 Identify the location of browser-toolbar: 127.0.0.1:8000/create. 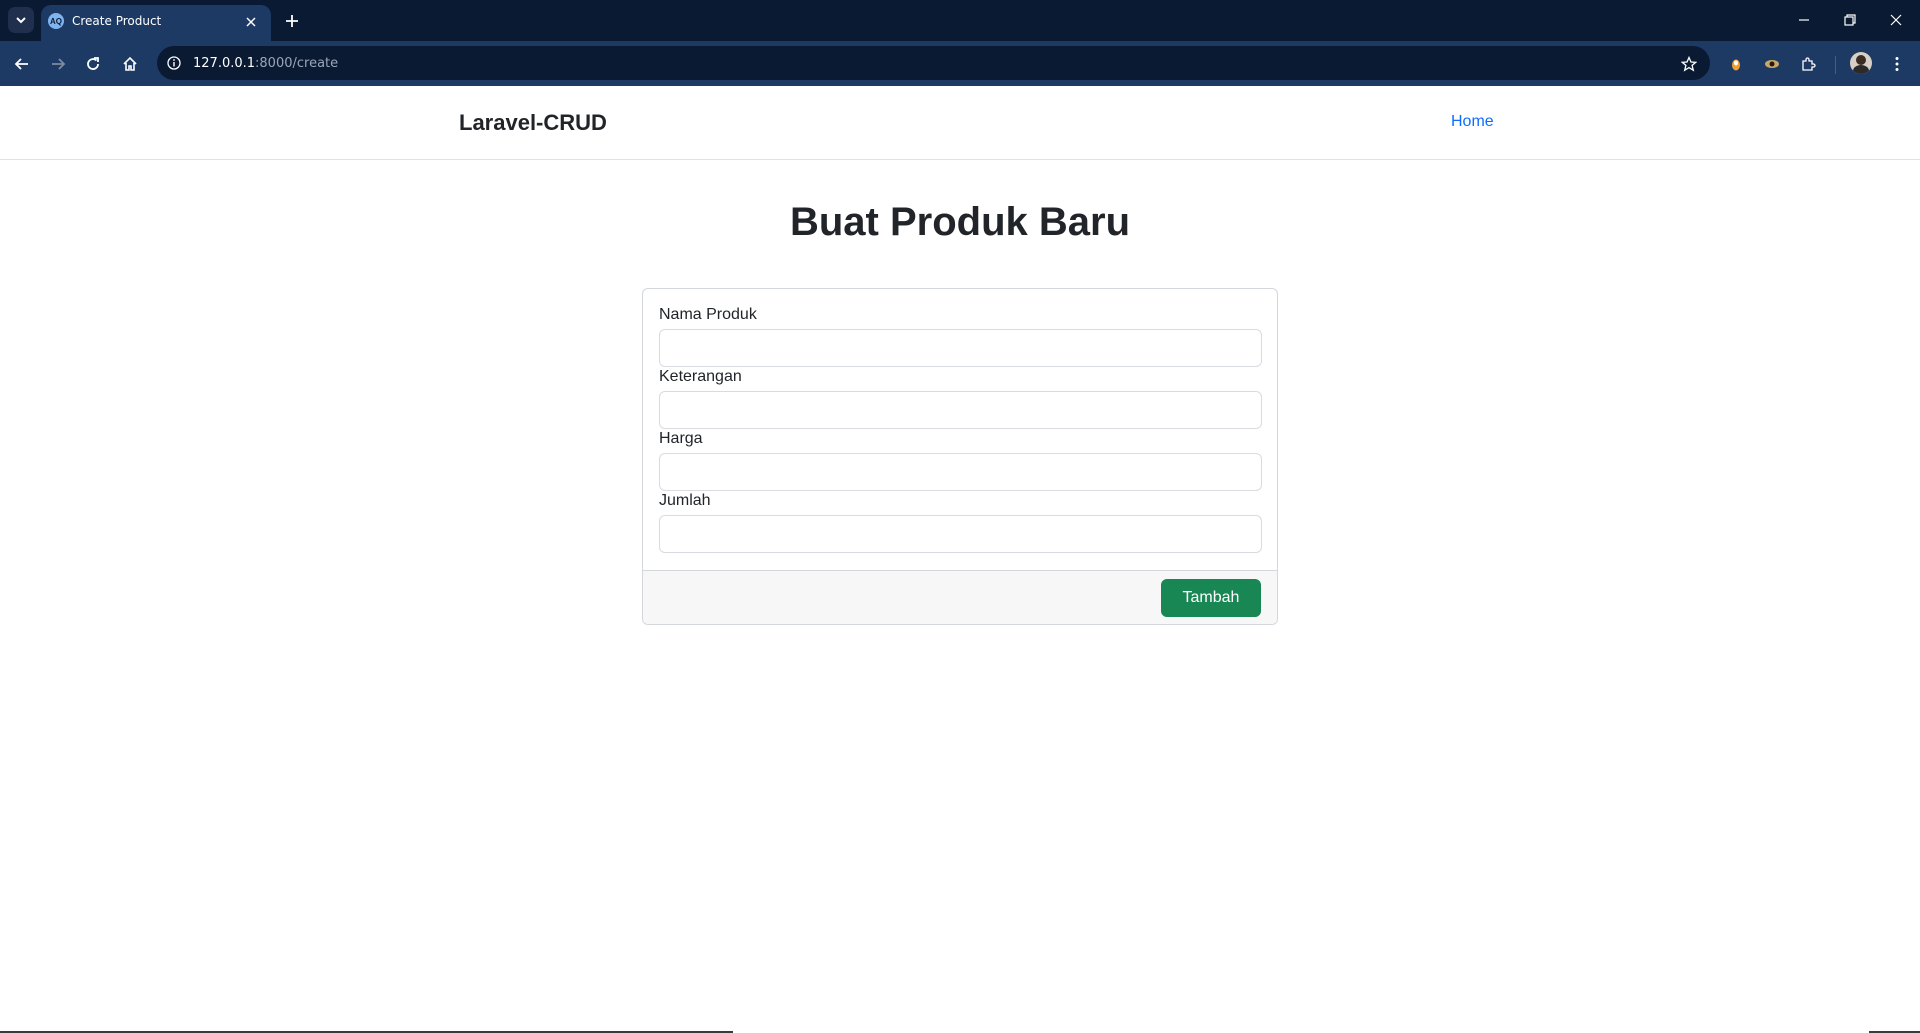
(960, 63).